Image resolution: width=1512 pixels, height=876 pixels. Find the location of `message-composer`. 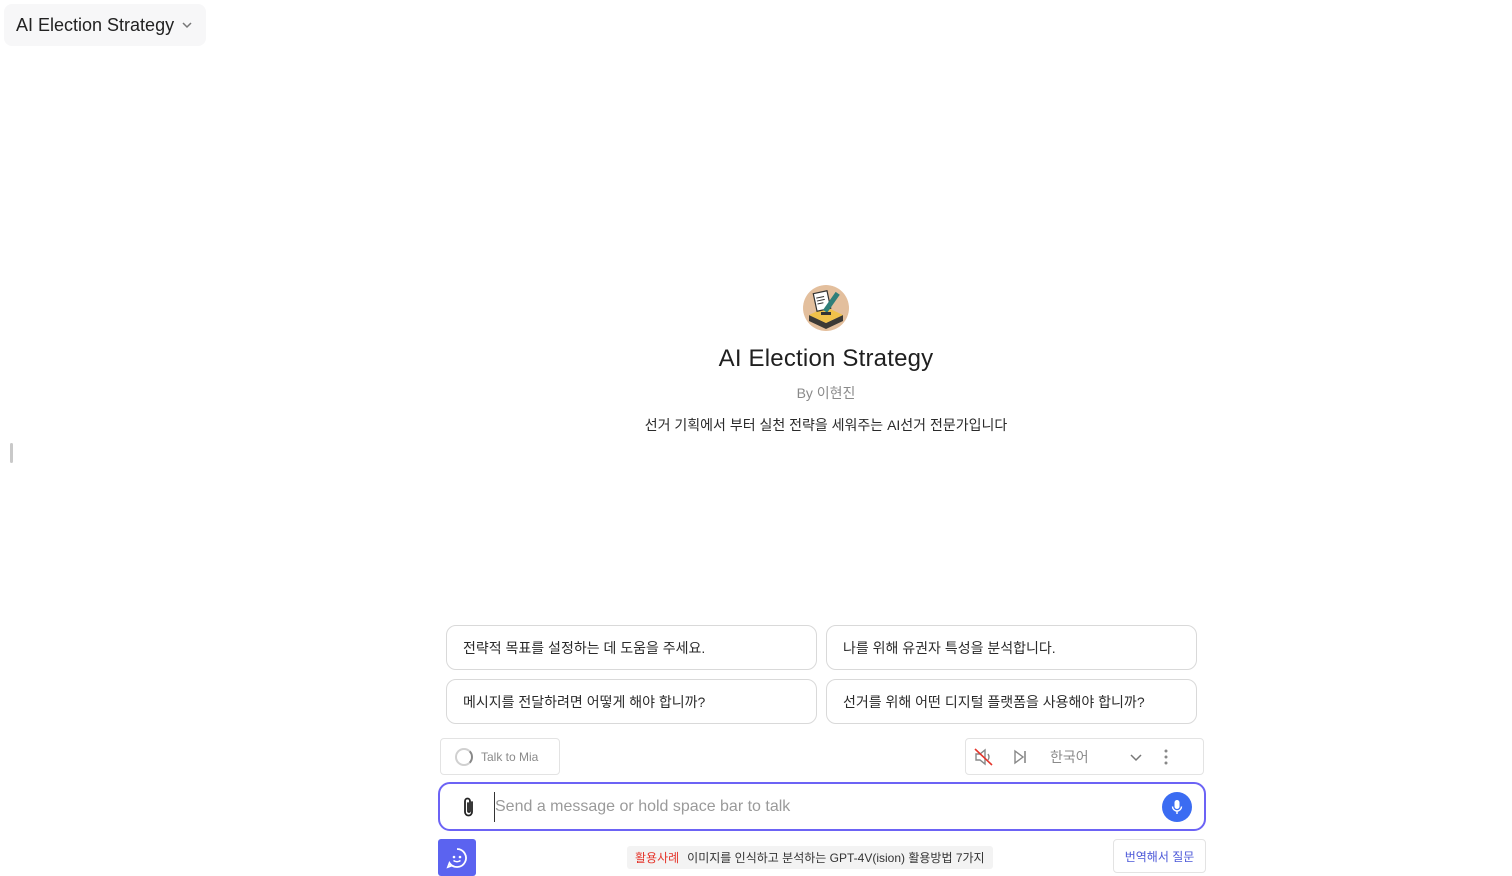

message-composer is located at coordinates (822, 806).